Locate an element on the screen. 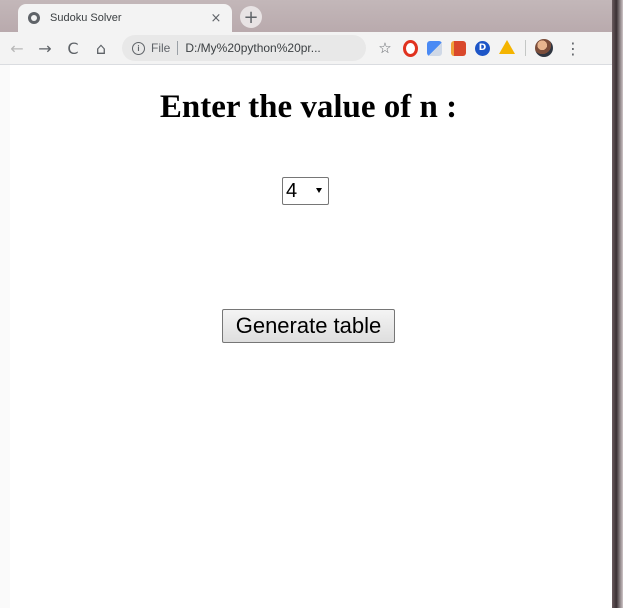 This screenshot has height=608, width=623. toolbar-divider is located at coordinates (525, 48).